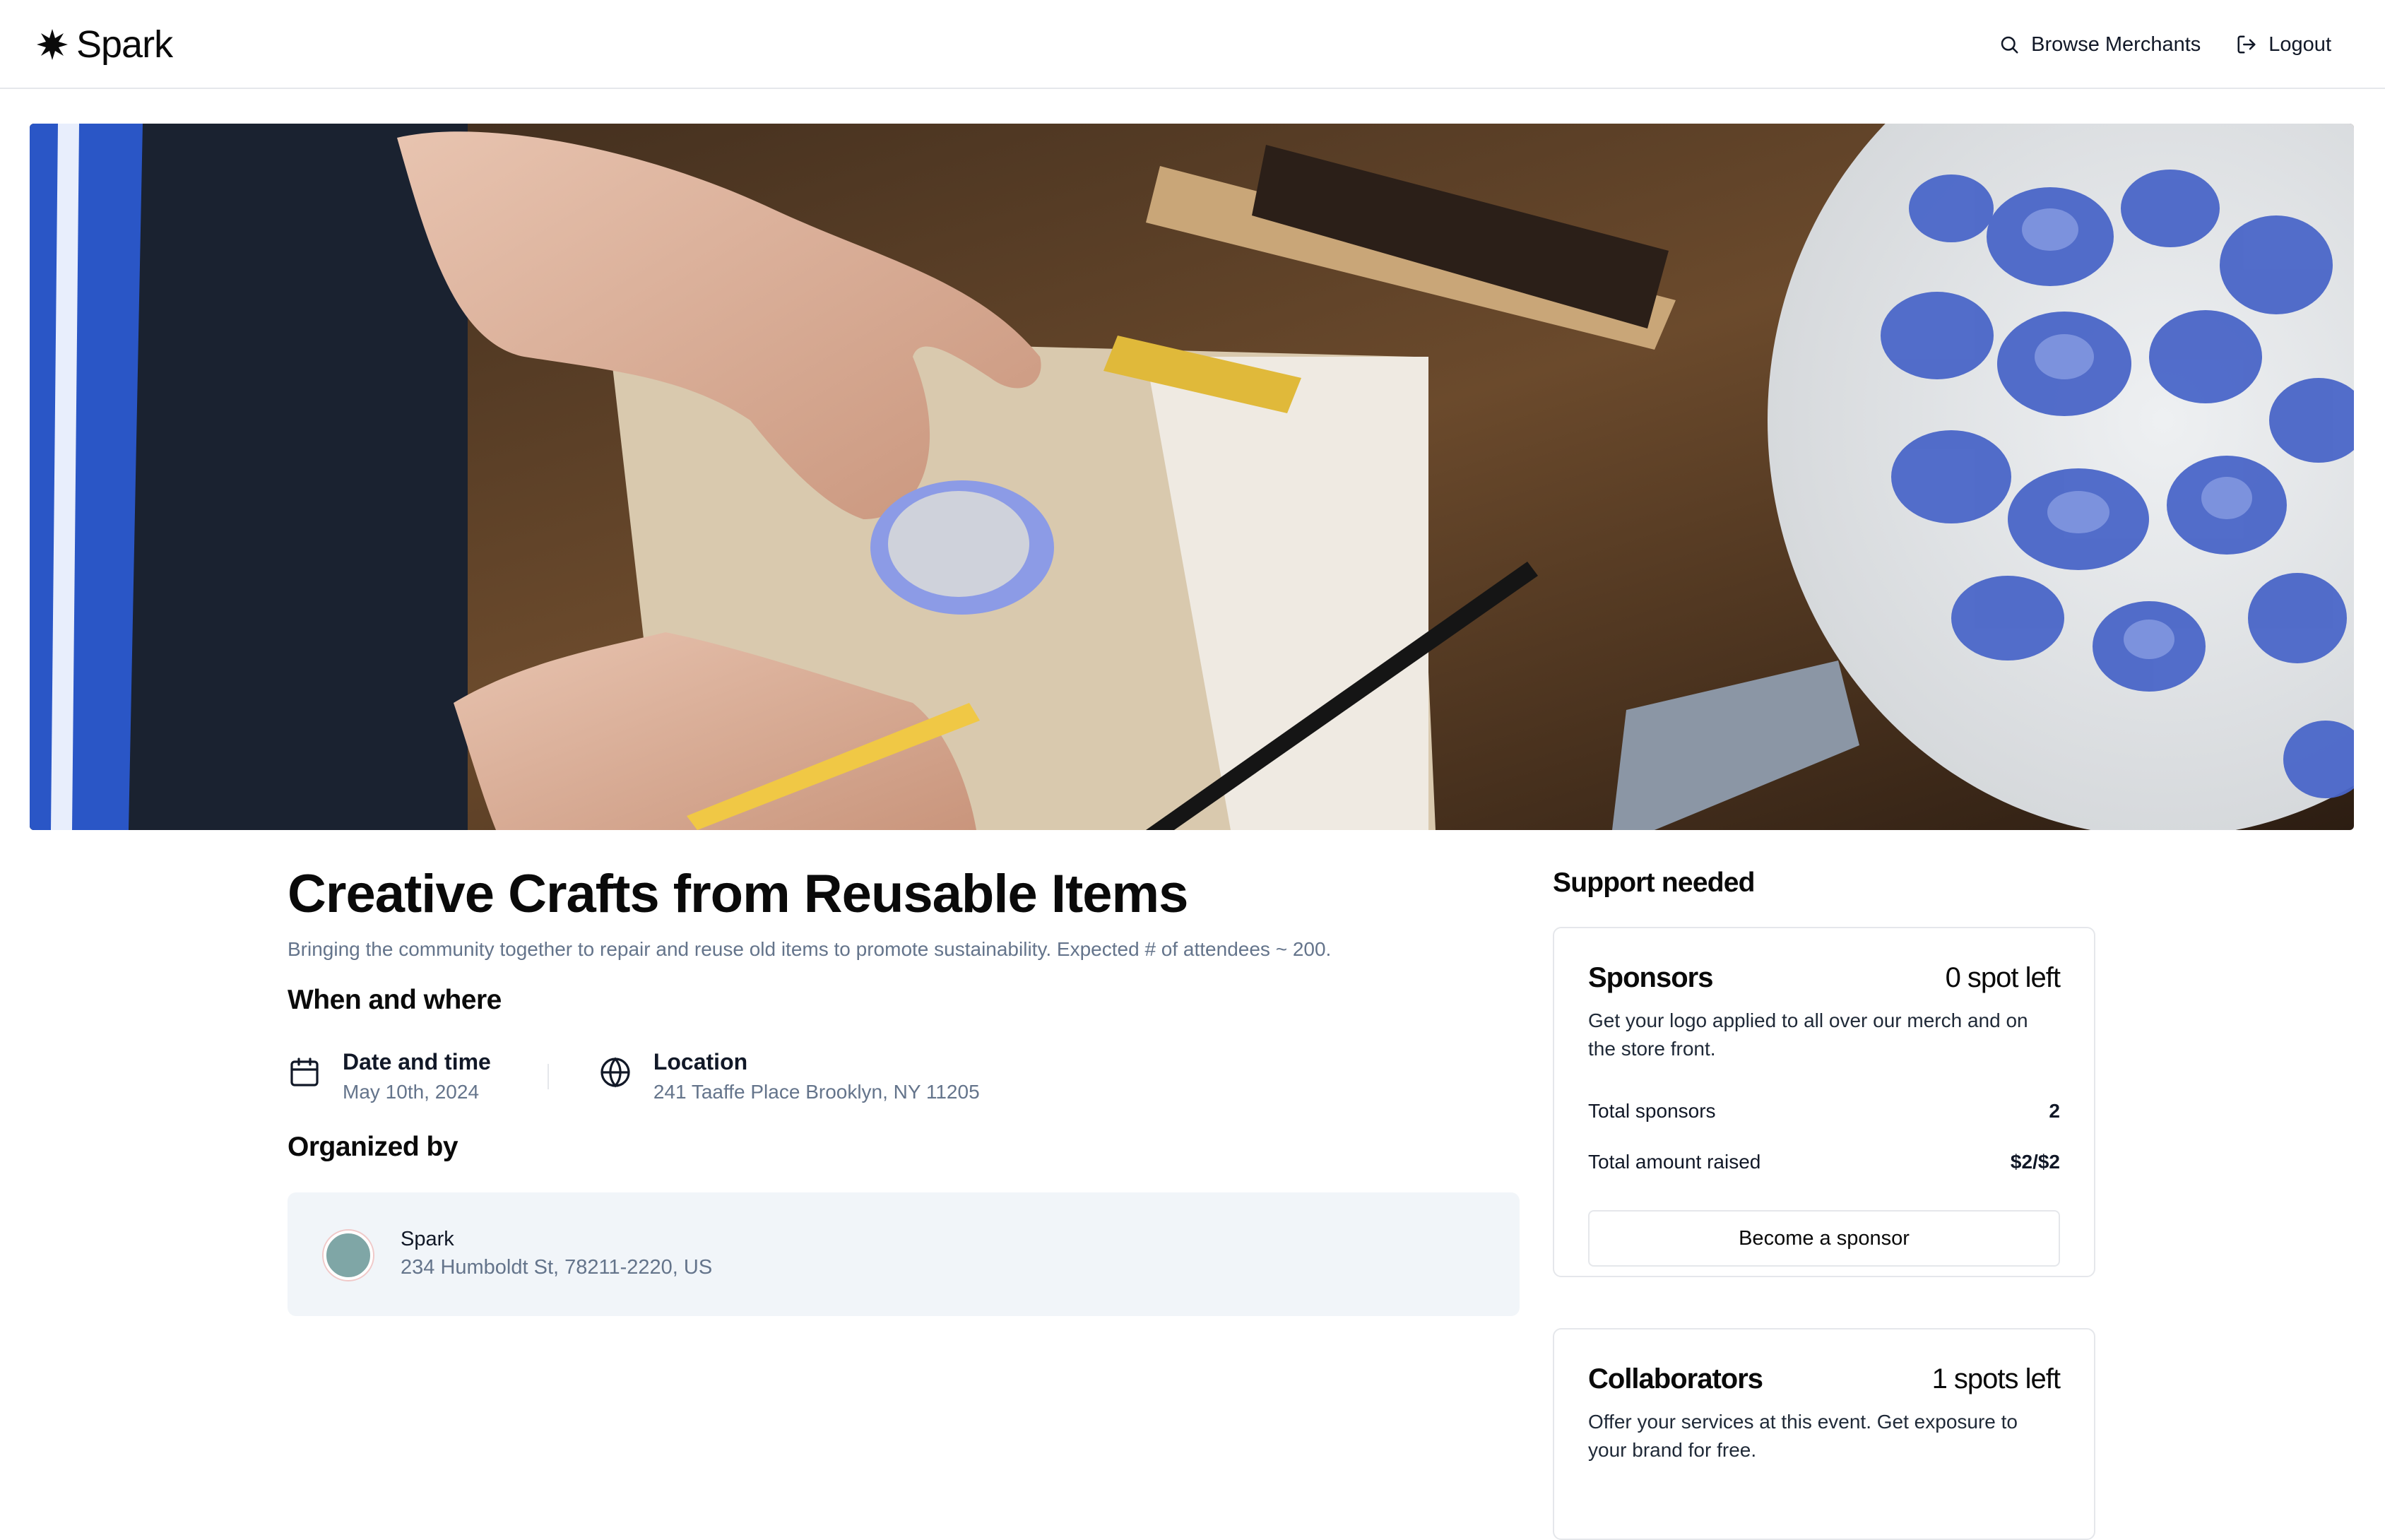 The height and width of the screenshot is (1540, 2385). What do you see at coordinates (1824, 1238) in the screenshot?
I see `become-sponsor-button: Become a sponsor` at bounding box center [1824, 1238].